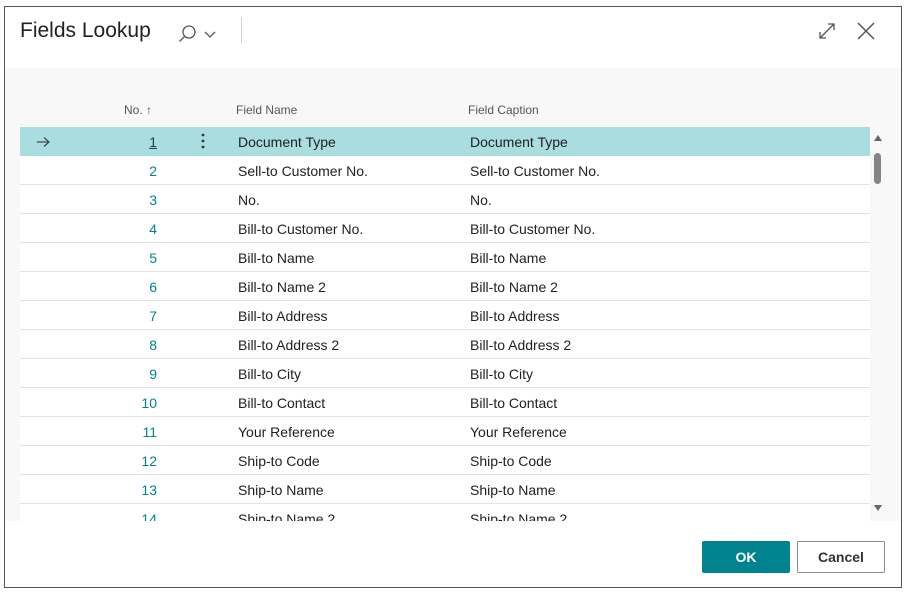  What do you see at coordinates (301, 229) in the screenshot?
I see `field-name-cell: Bill-to Customer No.` at bounding box center [301, 229].